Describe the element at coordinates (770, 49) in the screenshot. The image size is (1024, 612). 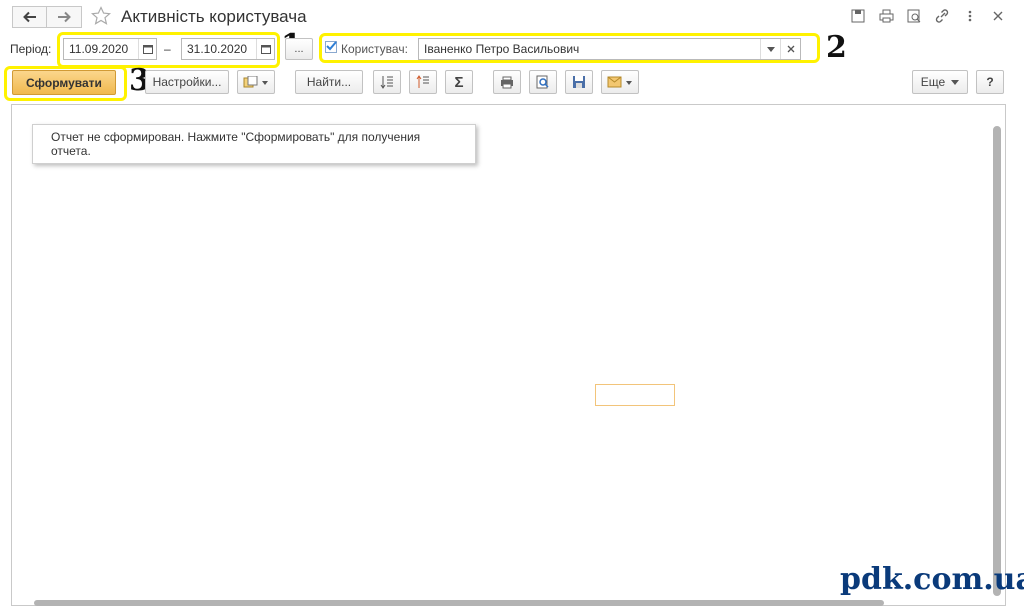
I see `dropdown-icon` at that location.